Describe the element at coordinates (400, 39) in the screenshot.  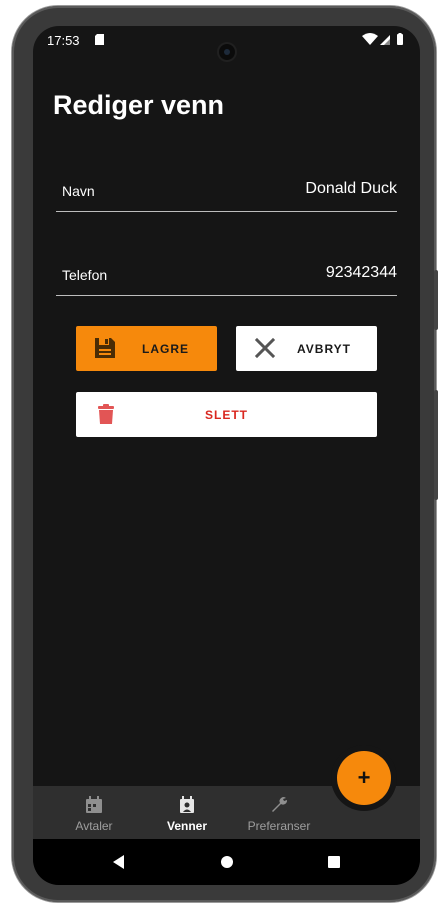
I see `battery-icon` at that location.